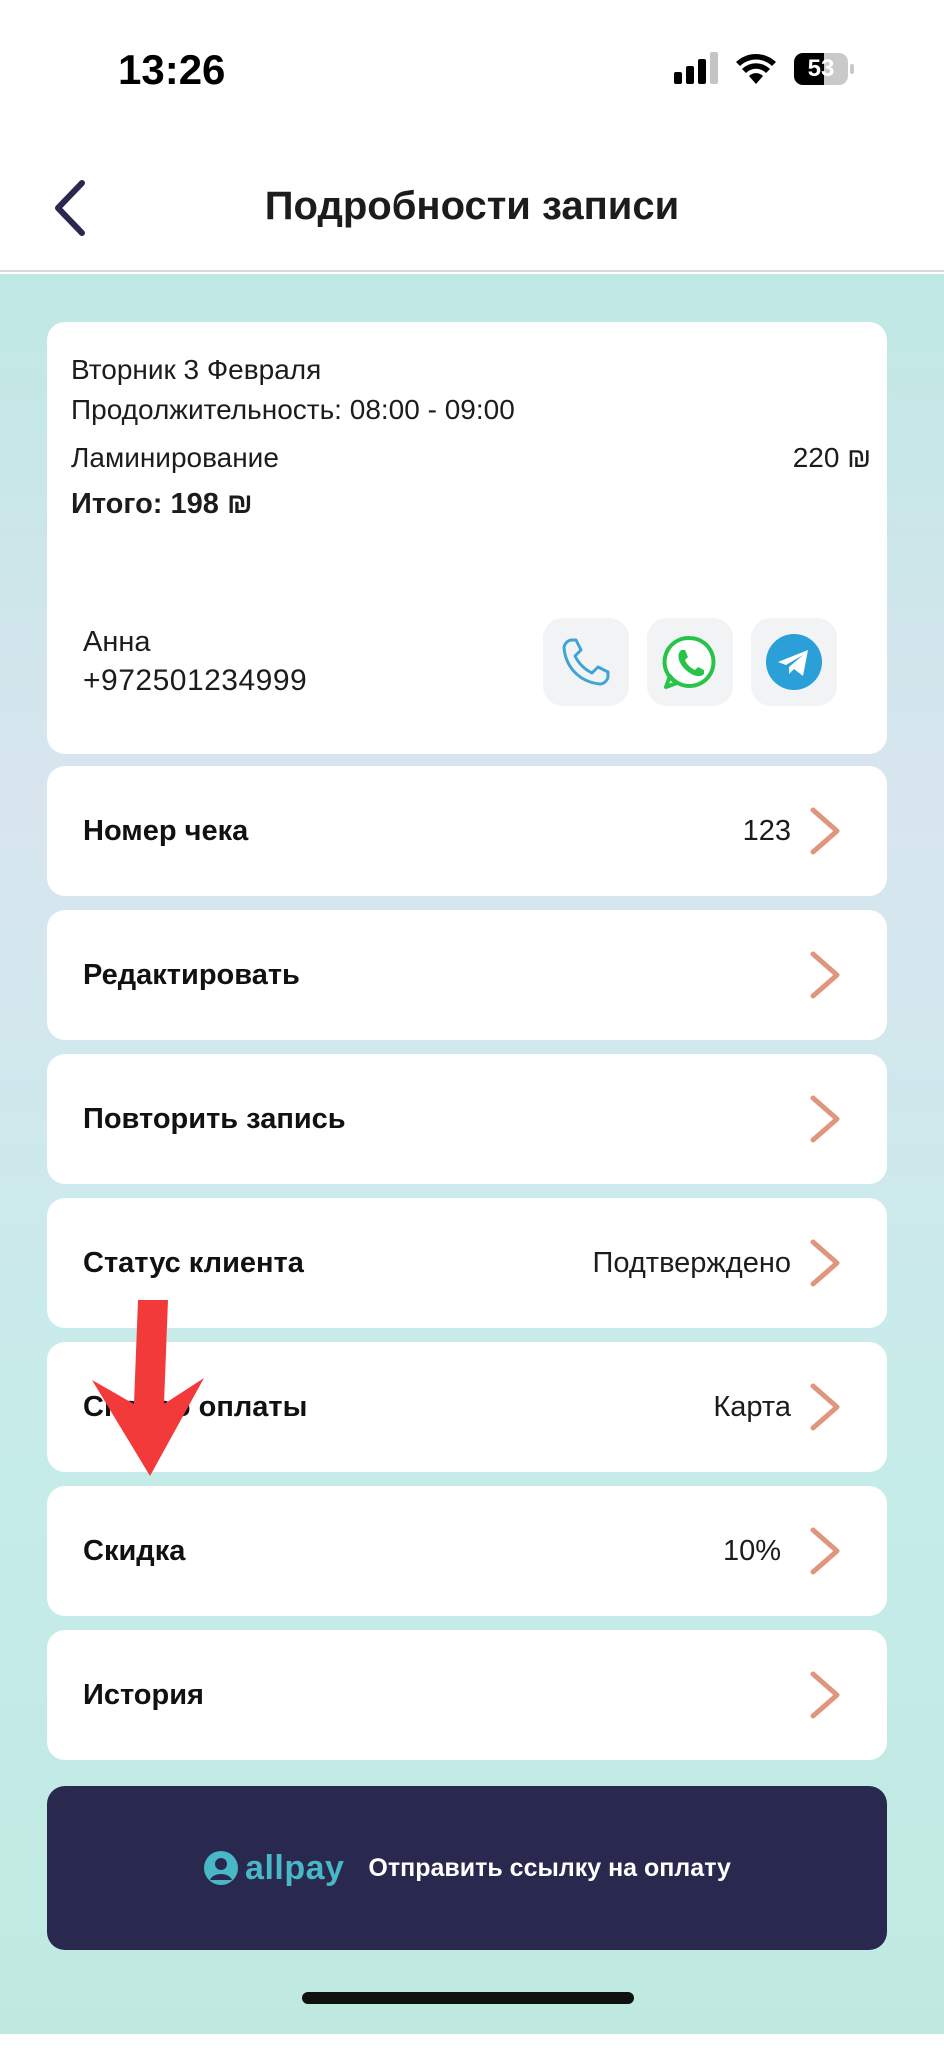  I want to click on signal-icon, so click(696, 68).